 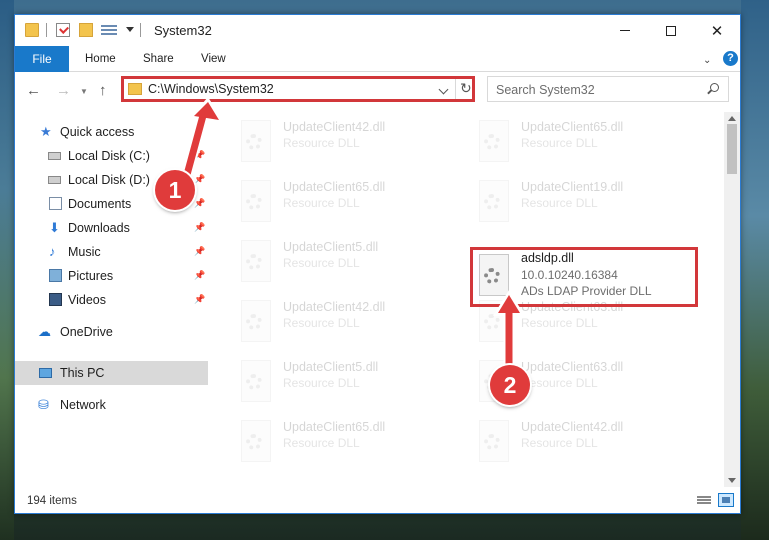 What do you see at coordinates (732, 149) in the screenshot?
I see `scrollbar-thumb` at bounding box center [732, 149].